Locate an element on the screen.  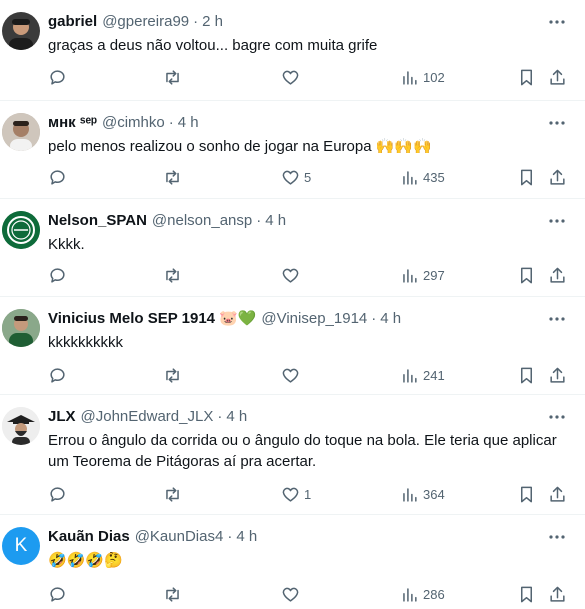
author-handle: @JohnEdward_JLX is located at coordinates (147, 417).